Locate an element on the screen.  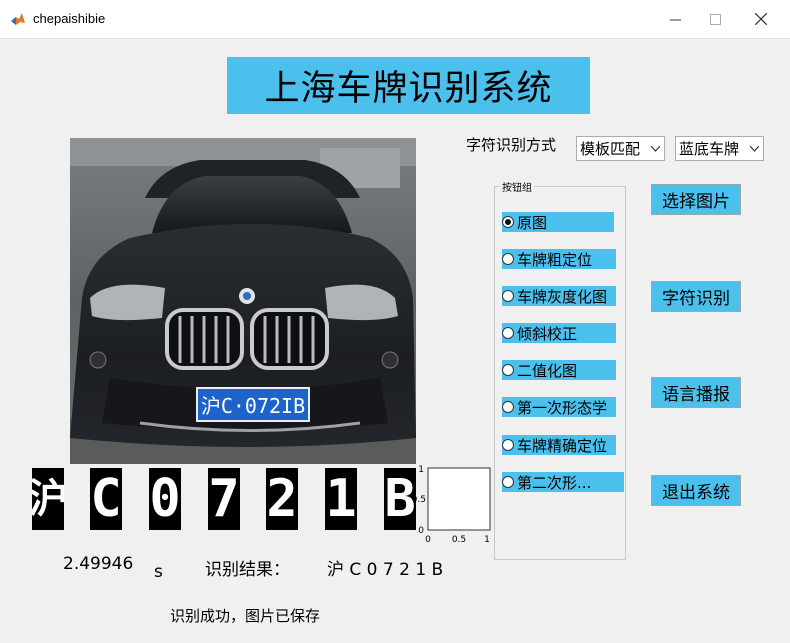
method-select: 模板匹配 is located at coordinates (620, 148).